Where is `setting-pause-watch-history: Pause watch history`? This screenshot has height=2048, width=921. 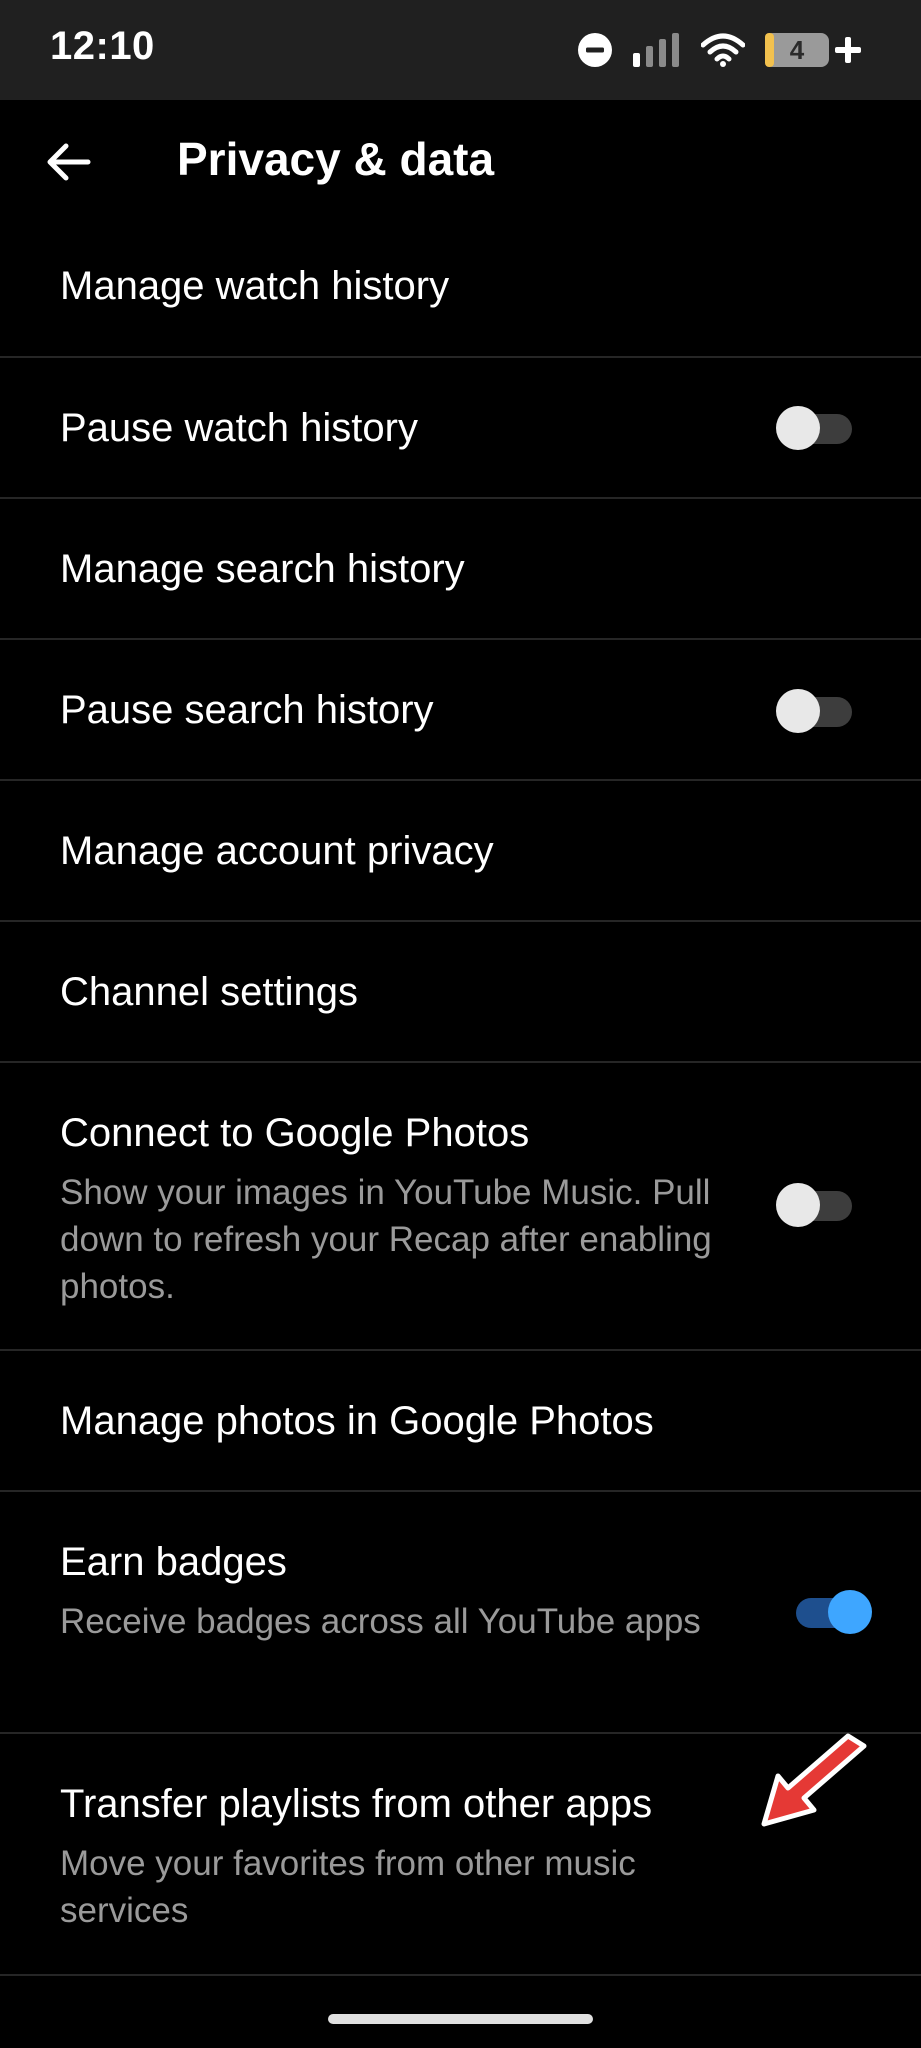 setting-pause-watch-history: Pause watch history is located at coordinates (460, 428).